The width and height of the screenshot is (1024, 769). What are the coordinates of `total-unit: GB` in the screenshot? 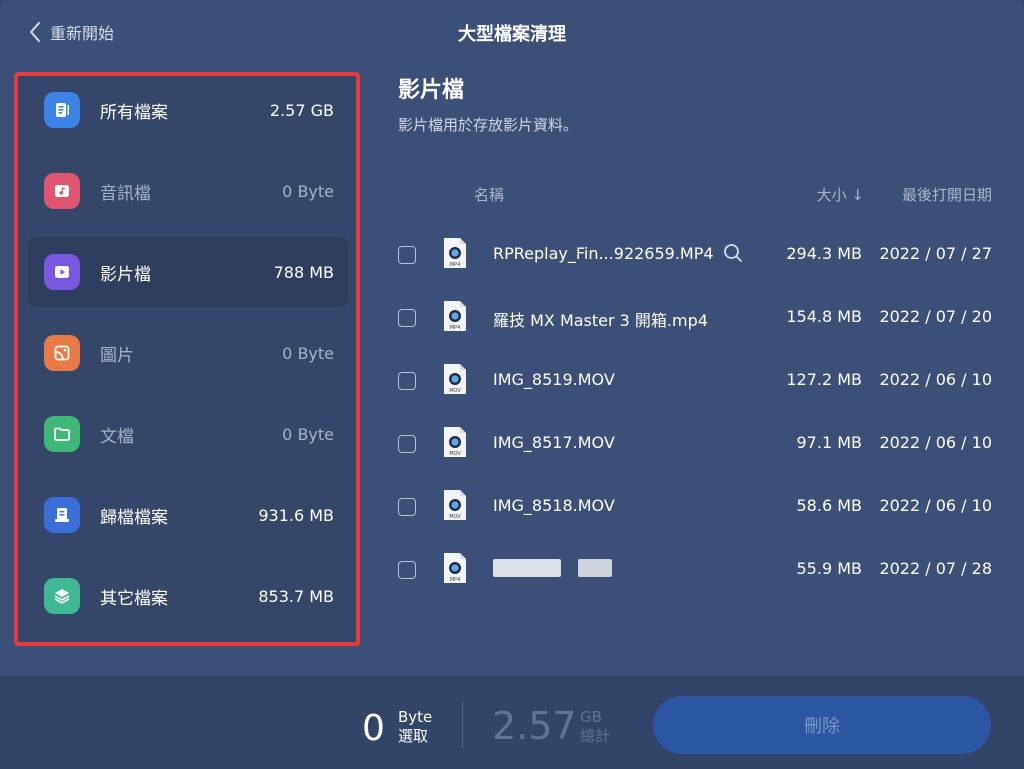 It's located at (591, 717).